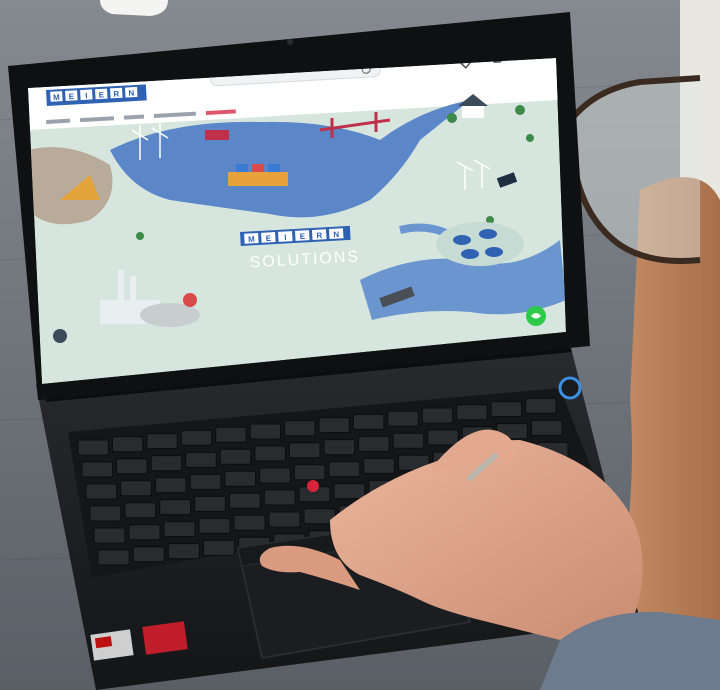 This screenshot has width=720, height=690. I want to click on cargo-ship, so click(258, 179).